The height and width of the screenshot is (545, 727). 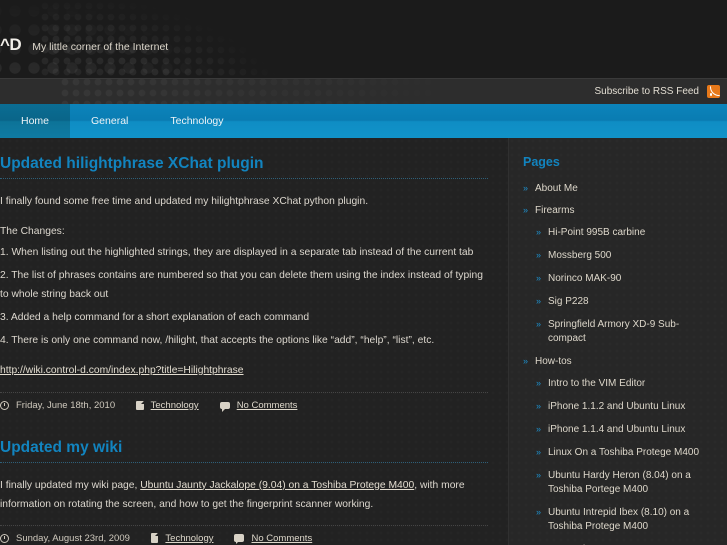 I want to click on sidebar-item-about-me: About Me, so click(x=618, y=188).